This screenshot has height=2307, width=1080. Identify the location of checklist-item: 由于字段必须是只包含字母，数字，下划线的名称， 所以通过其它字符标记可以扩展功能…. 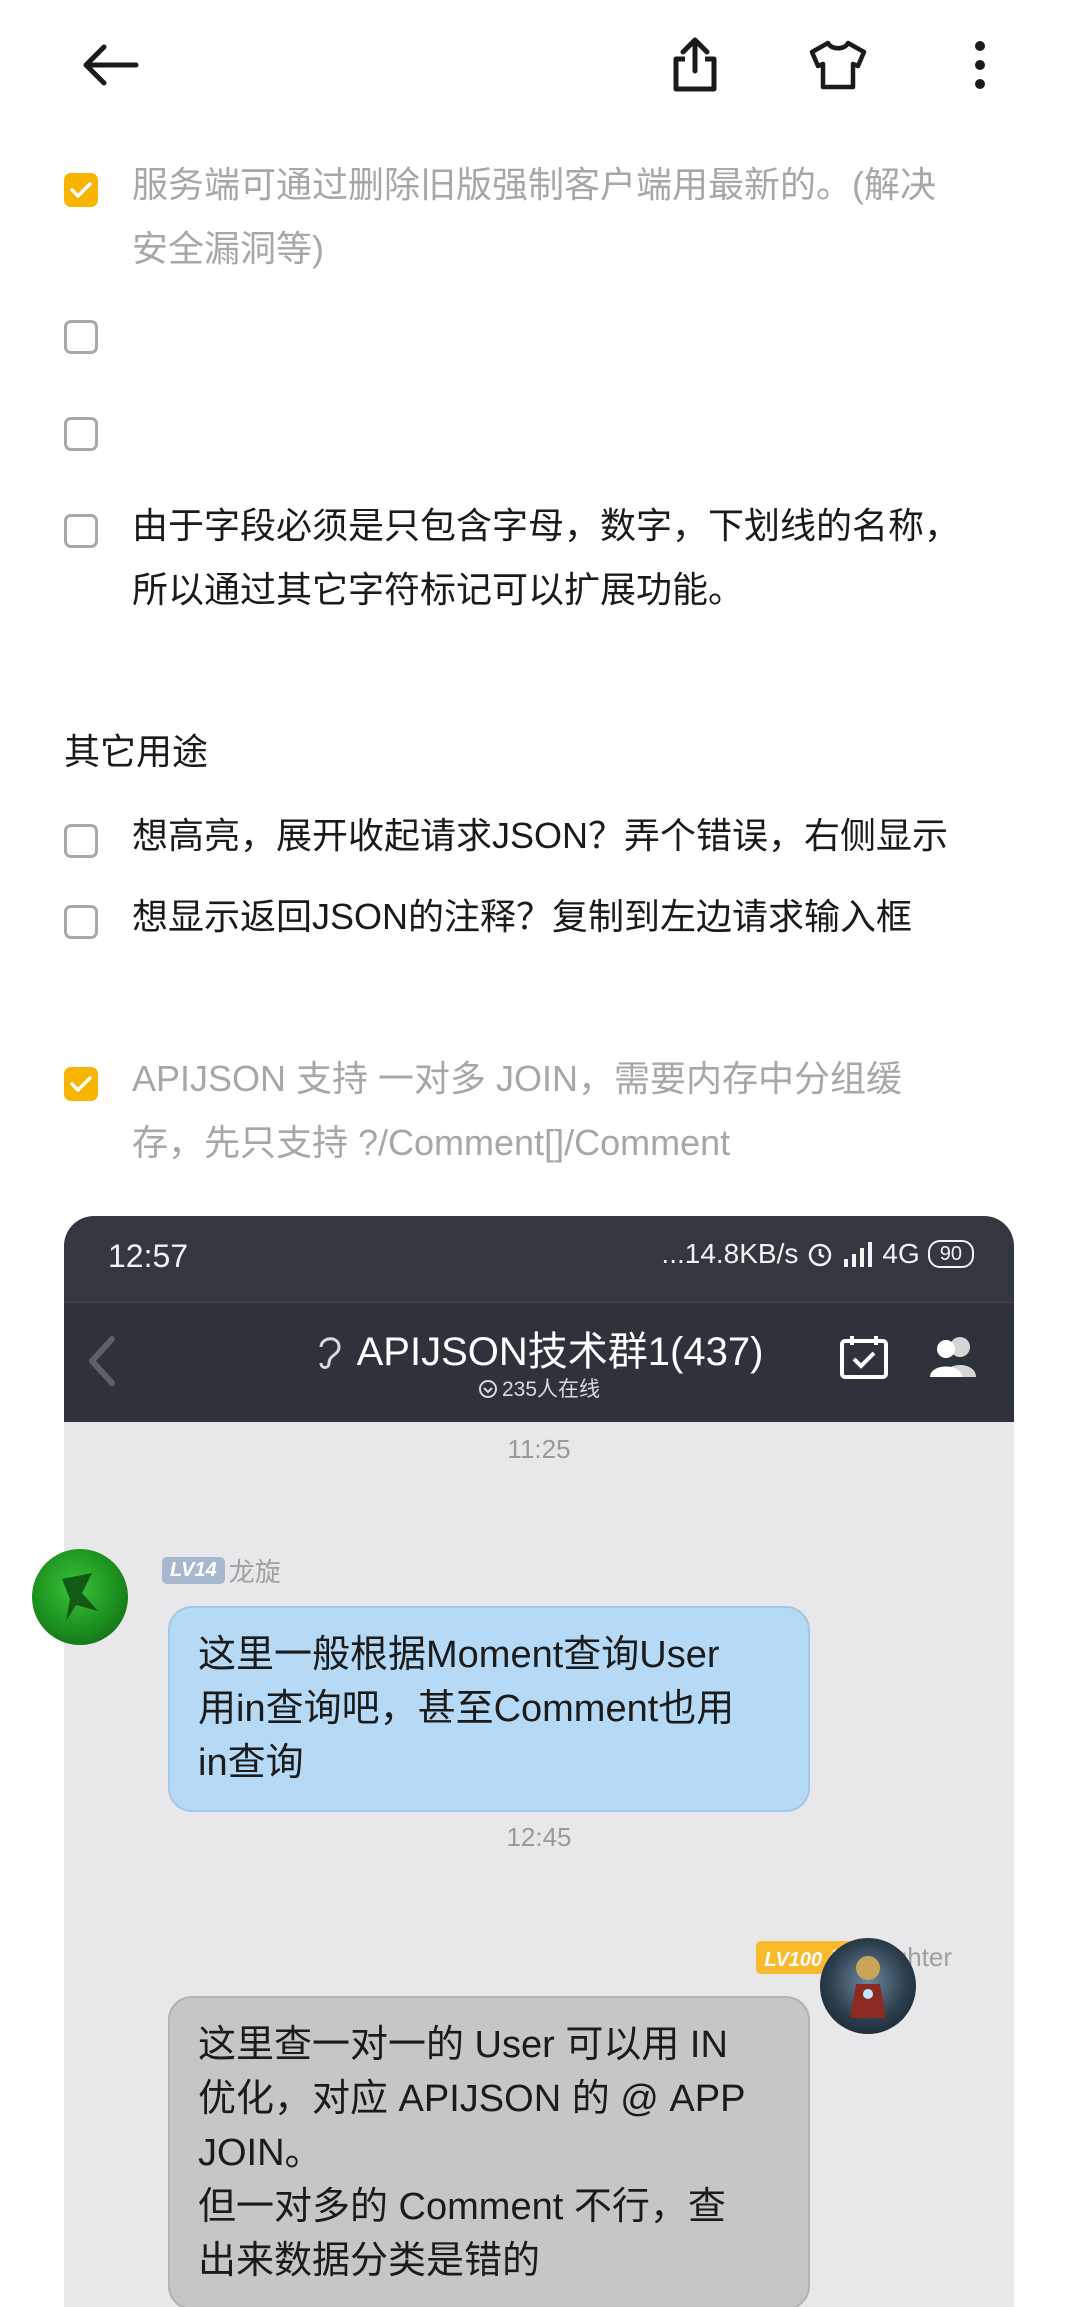
(539, 563).